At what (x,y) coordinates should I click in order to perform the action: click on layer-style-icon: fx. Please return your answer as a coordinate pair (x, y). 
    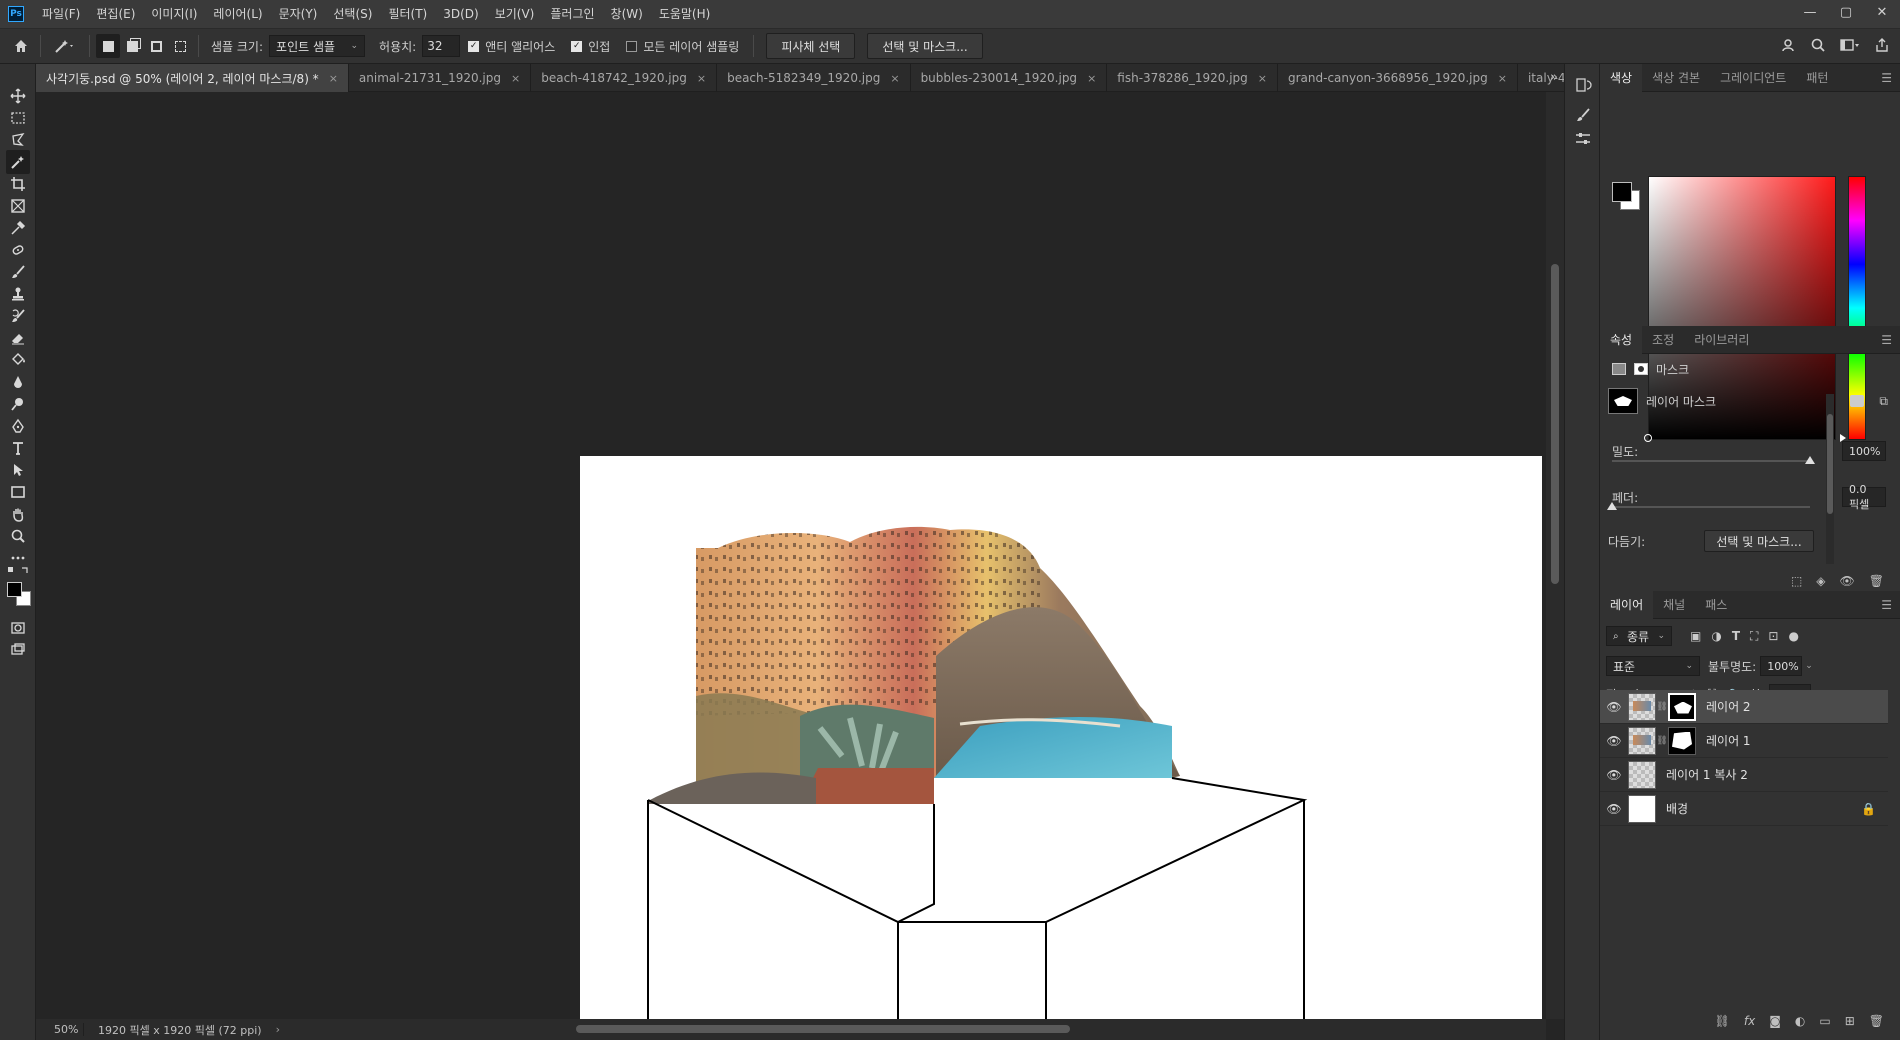
    Looking at the image, I should click on (1749, 1021).